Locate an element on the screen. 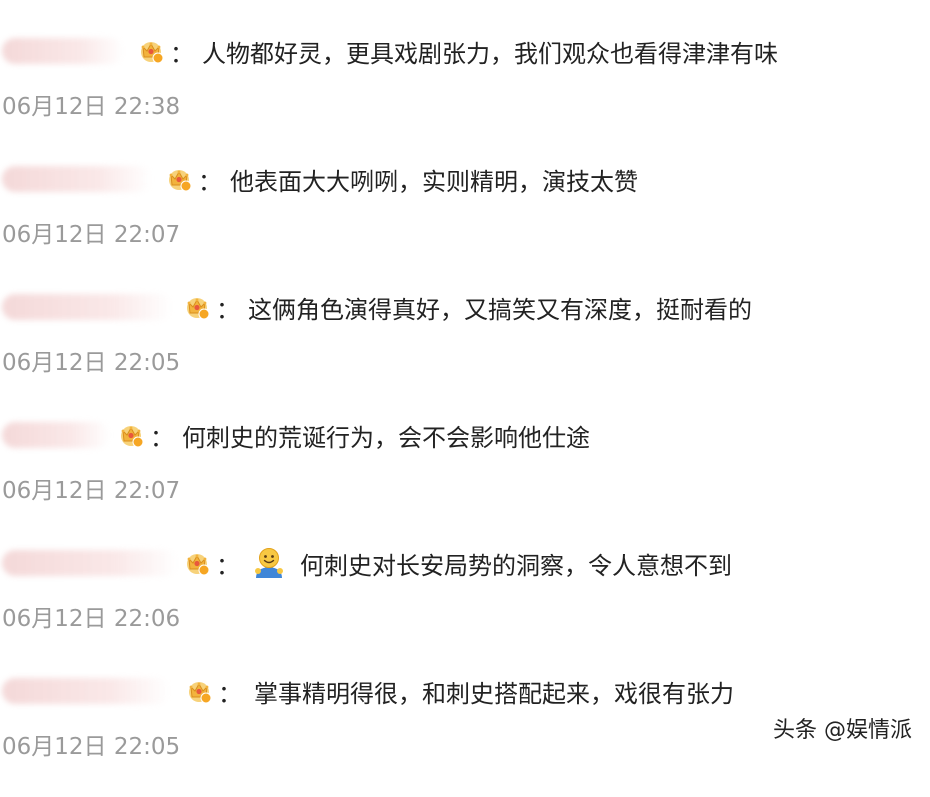  watermark: 头条 @娱情派 is located at coordinates (842, 730).